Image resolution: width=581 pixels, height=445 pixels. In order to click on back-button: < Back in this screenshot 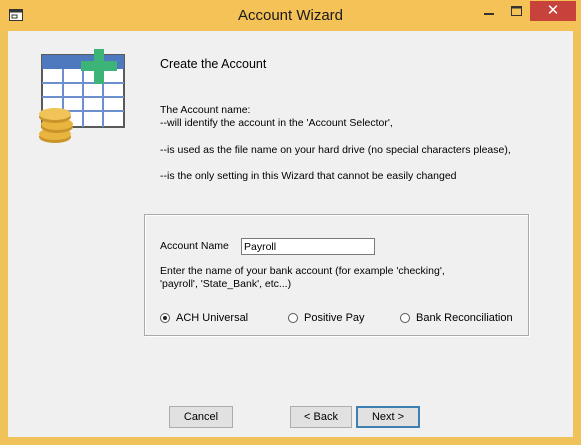, I will do `click(321, 417)`.